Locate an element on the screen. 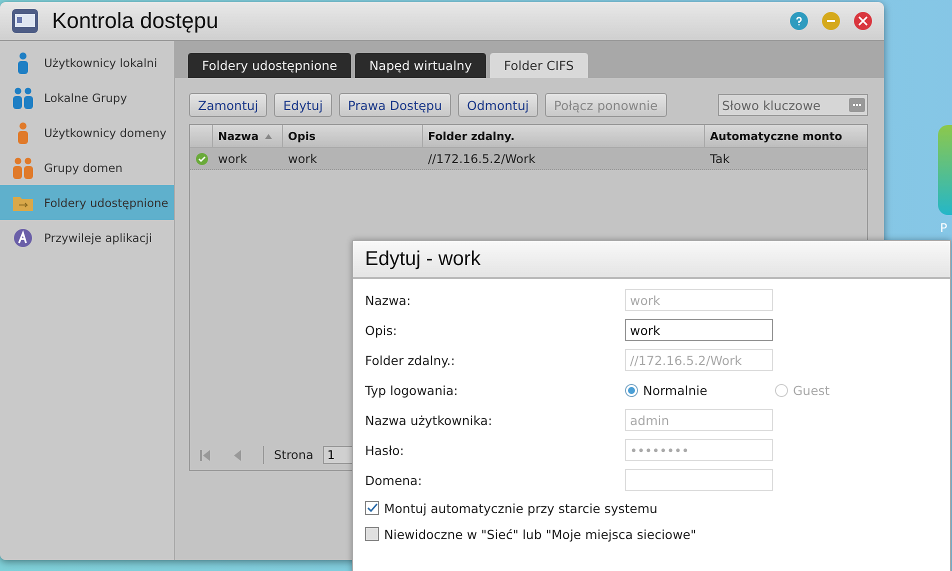 This screenshot has width=952, height=571. column-header: Nazwa is located at coordinates (247, 136).